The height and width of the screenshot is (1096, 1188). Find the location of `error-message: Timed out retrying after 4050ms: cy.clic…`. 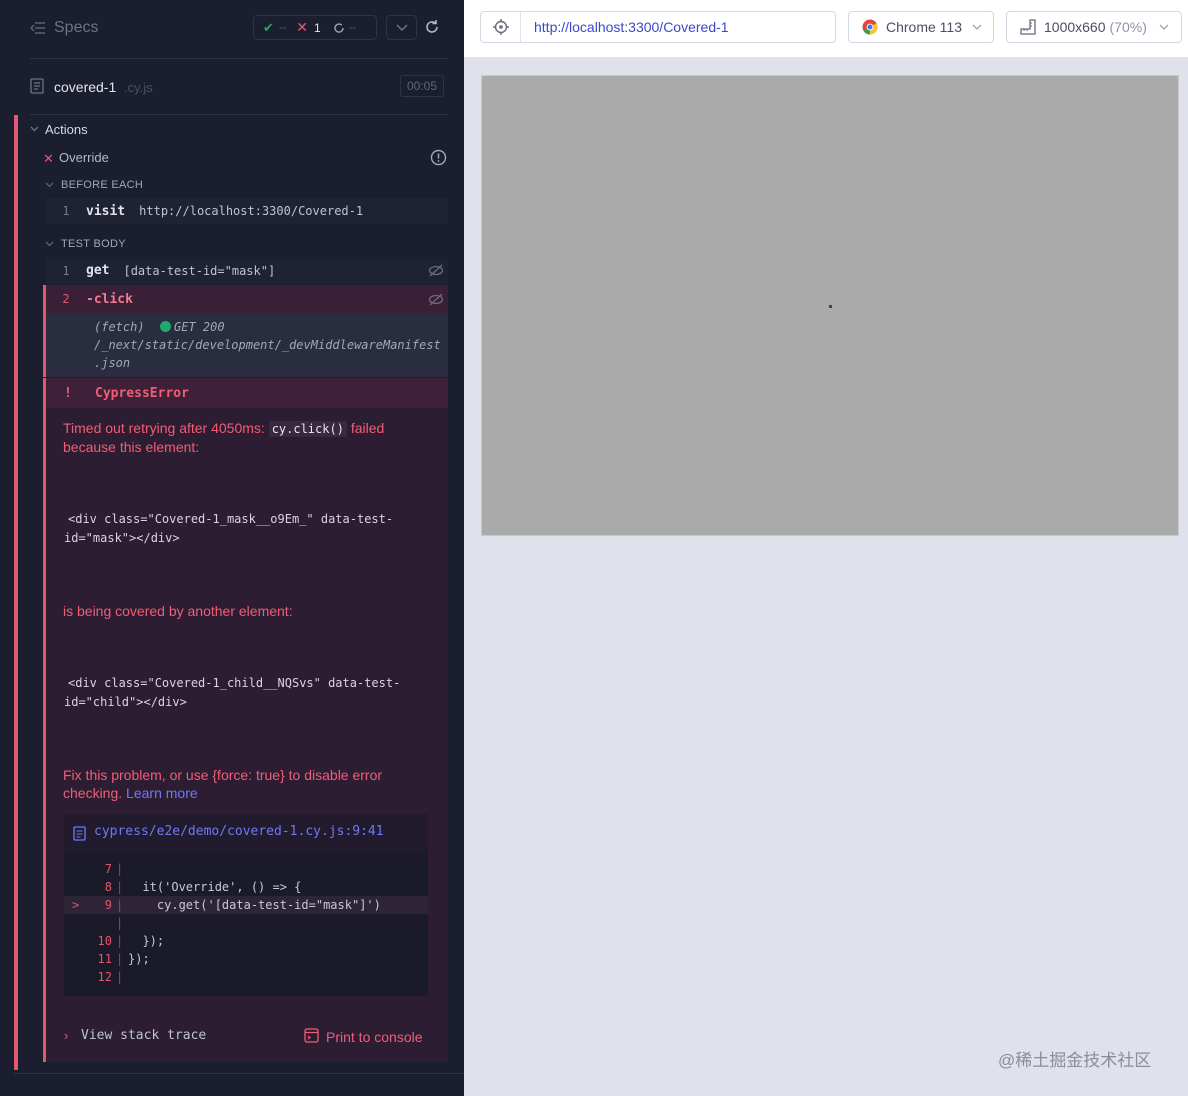

error-message: Timed out retrying after 4050ms: cy.clic… is located at coordinates (248, 437).